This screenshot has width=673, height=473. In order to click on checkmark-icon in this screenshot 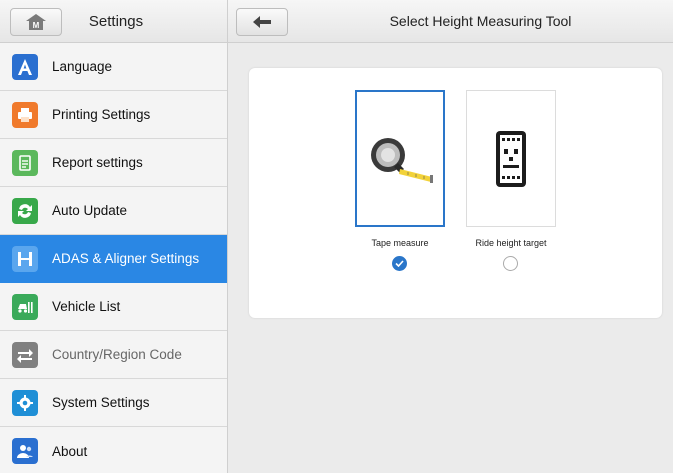, I will do `click(399, 263)`.